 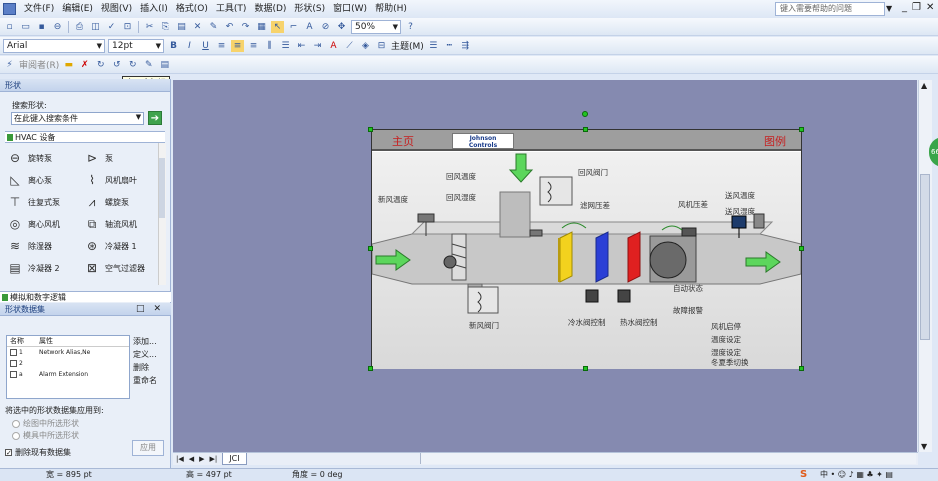 What do you see at coordinates (231, 9) in the screenshot?
I see `menu-tools: 工具(T)` at bounding box center [231, 9].